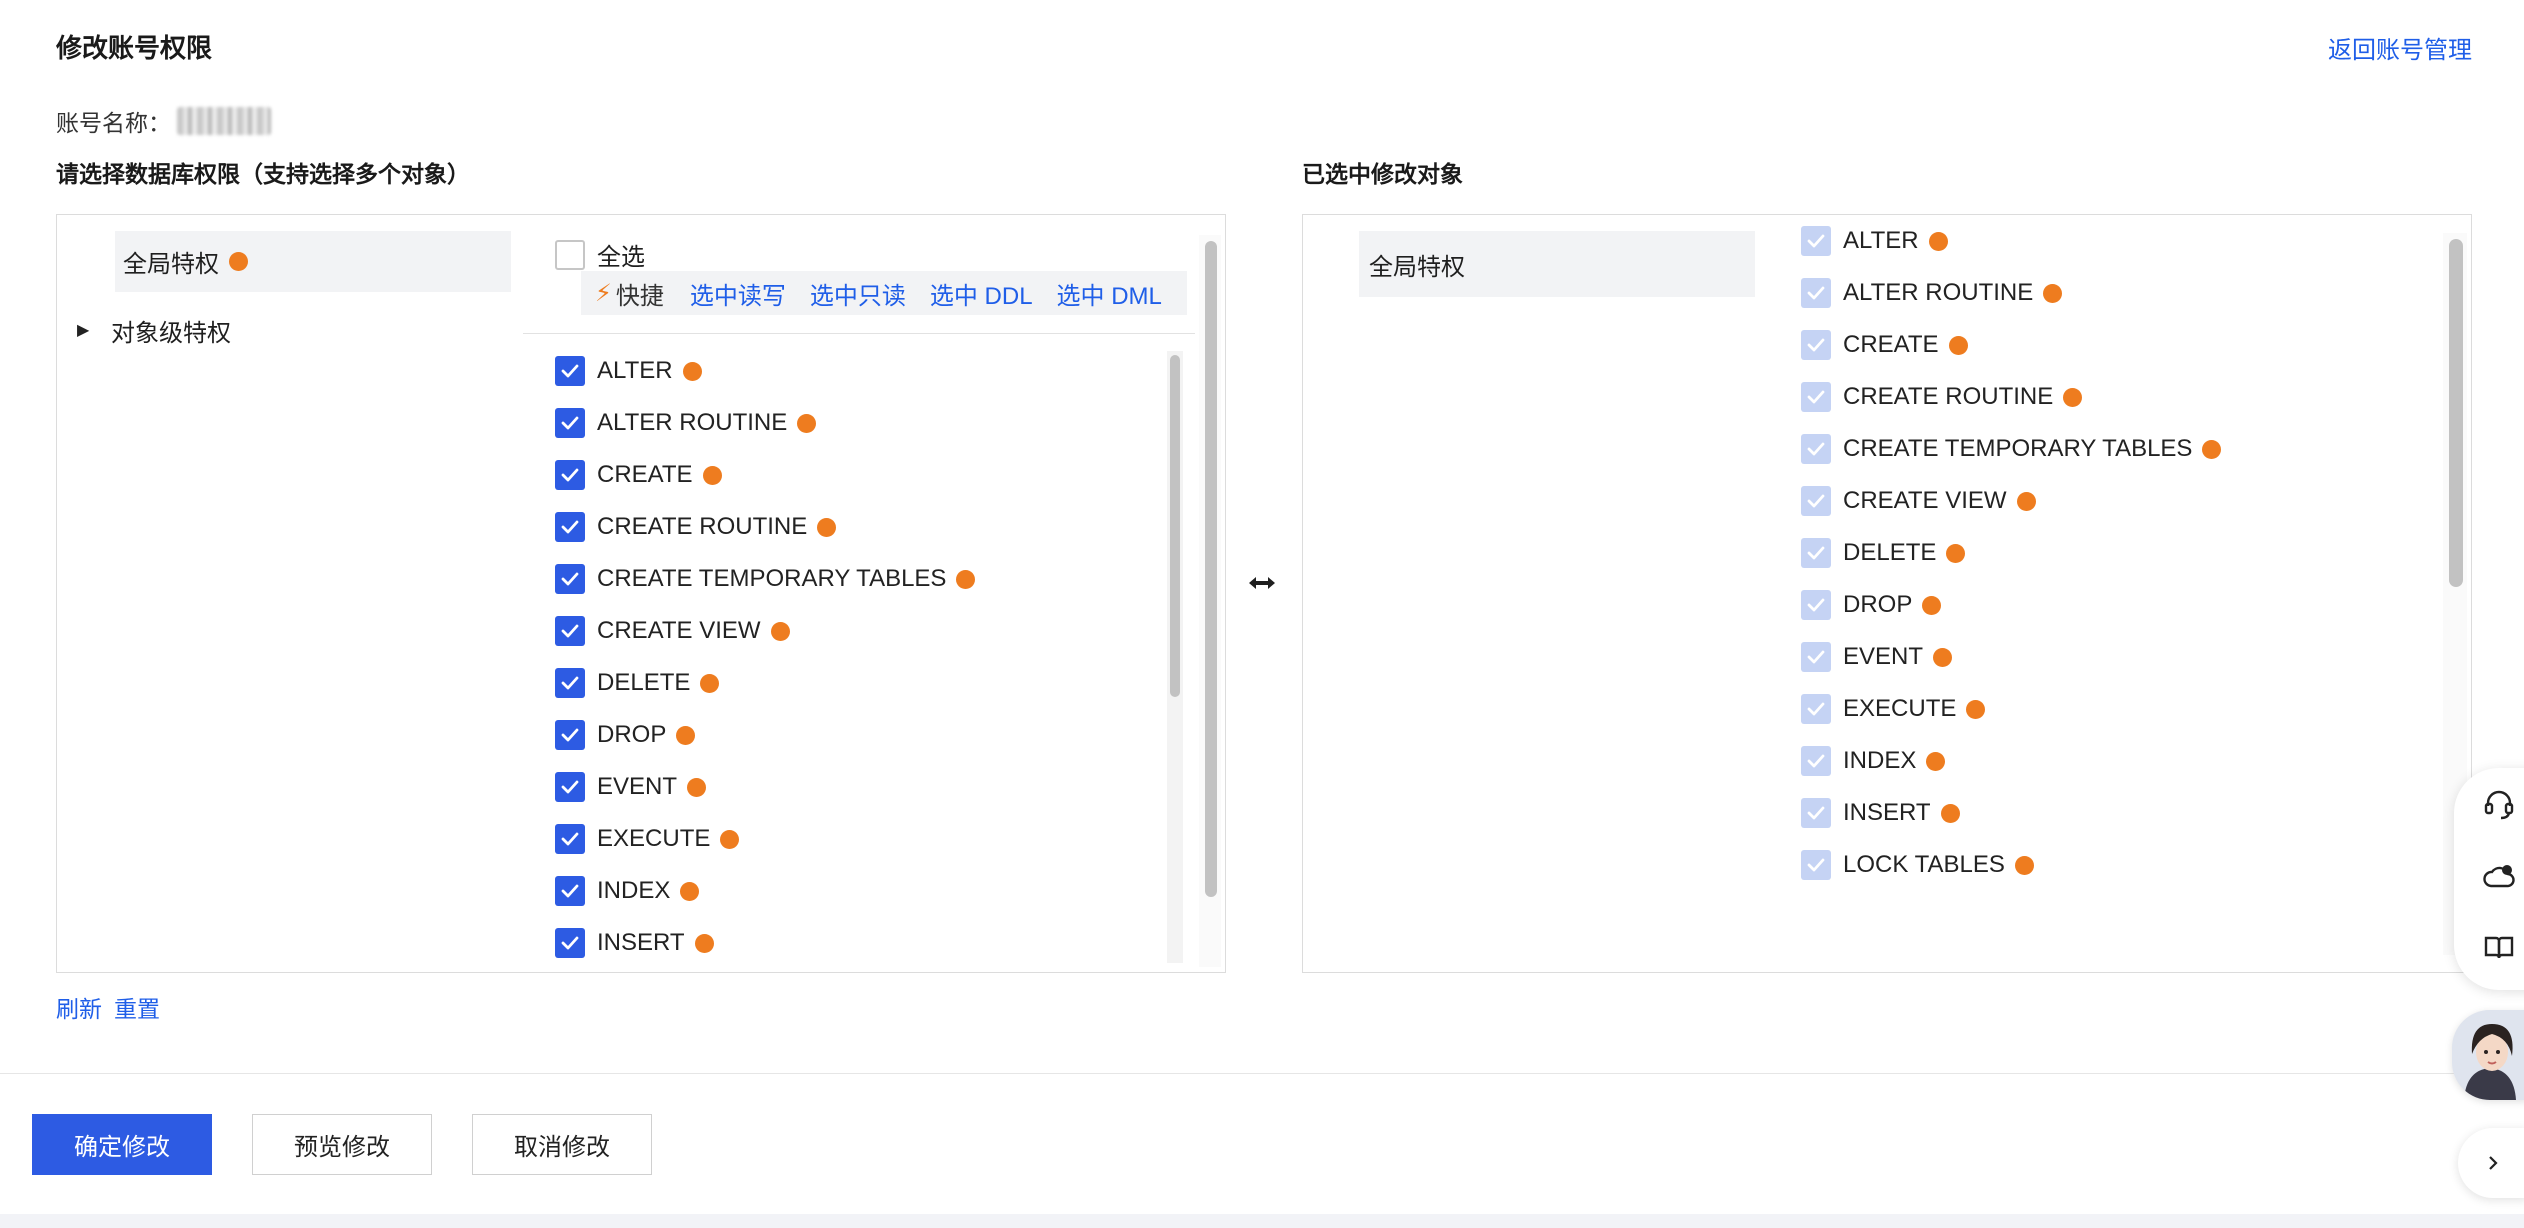  Describe the element at coordinates (603, 293) in the screenshot. I see `lightning-icon: ⚡` at that location.